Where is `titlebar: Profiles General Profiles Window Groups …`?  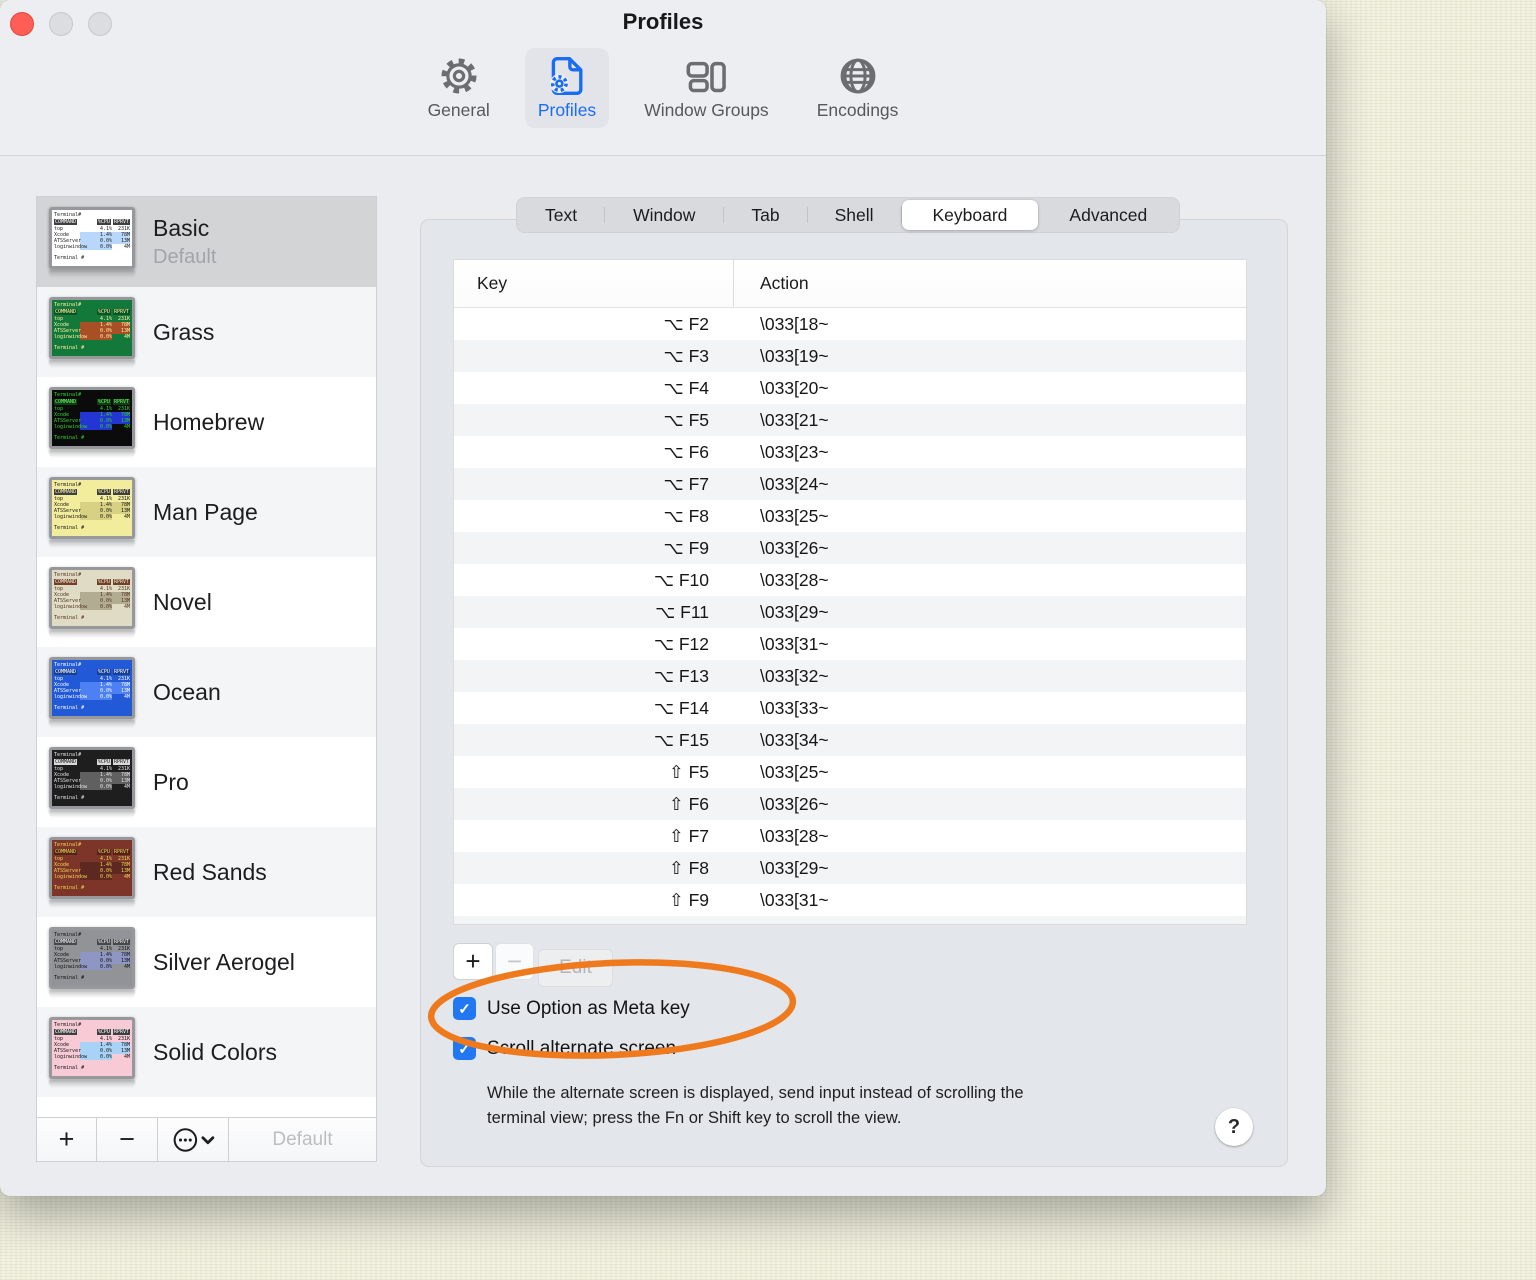 titlebar: Profiles General Profiles Window Groups … is located at coordinates (663, 78).